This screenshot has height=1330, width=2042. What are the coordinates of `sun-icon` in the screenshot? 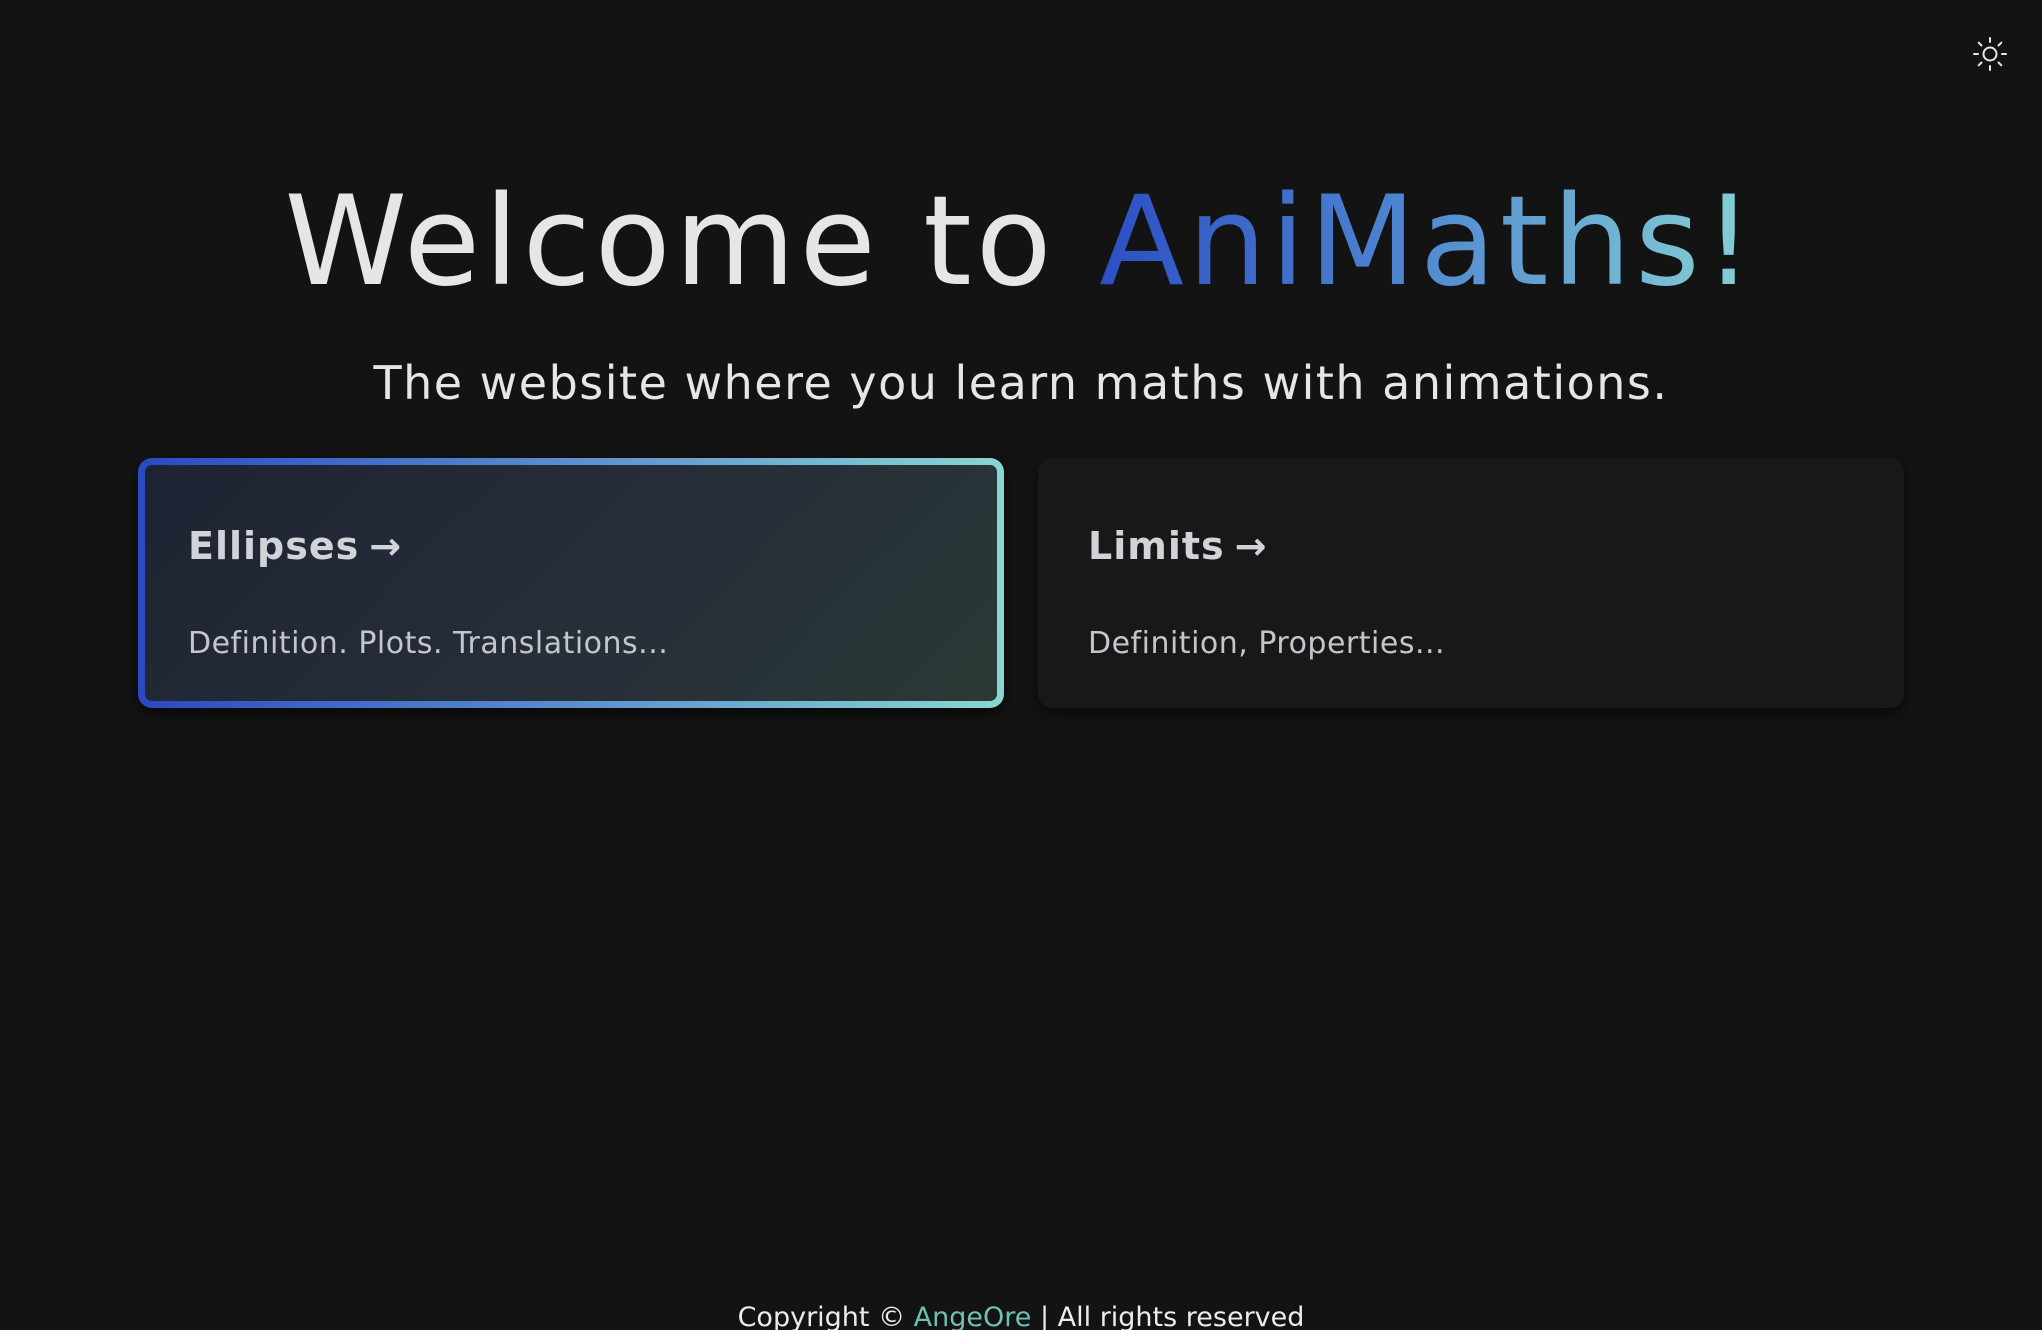 It's located at (1990, 54).